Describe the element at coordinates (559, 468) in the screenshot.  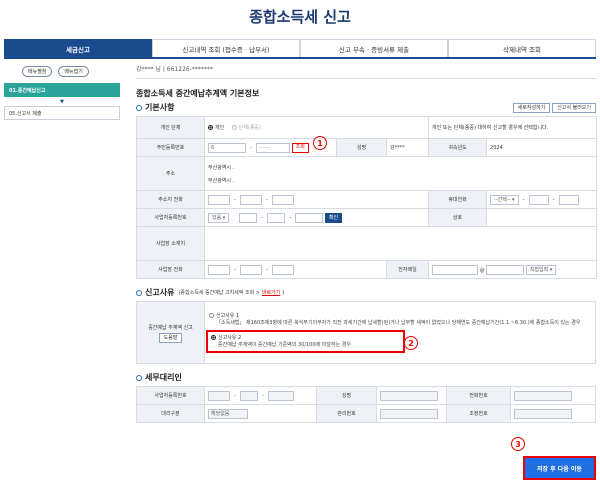
I see `save-and-next-button: 저장 후 다음 이동` at that location.